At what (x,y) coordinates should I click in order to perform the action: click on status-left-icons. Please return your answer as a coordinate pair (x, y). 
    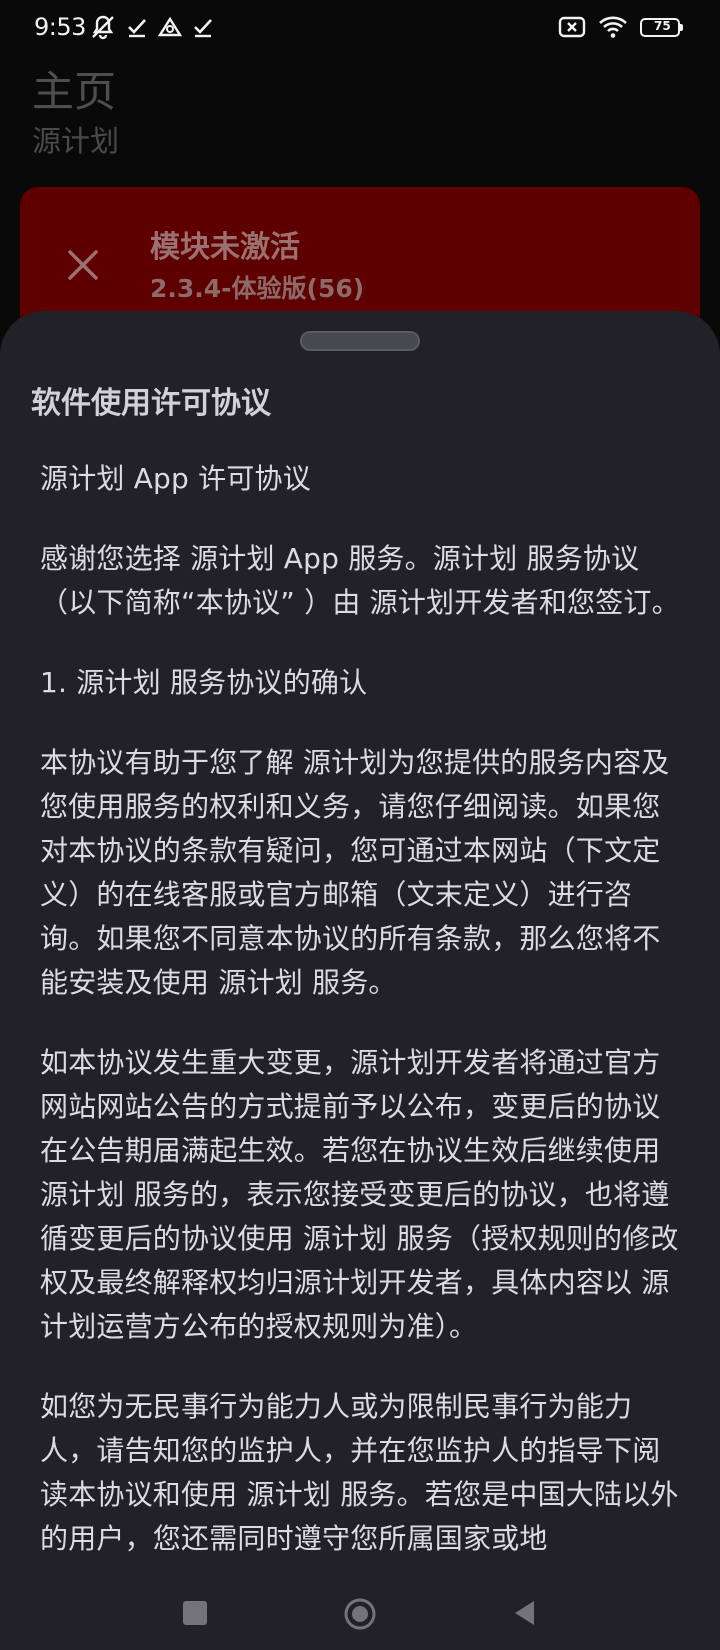
    Looking at the image, I should click on (157, 27).